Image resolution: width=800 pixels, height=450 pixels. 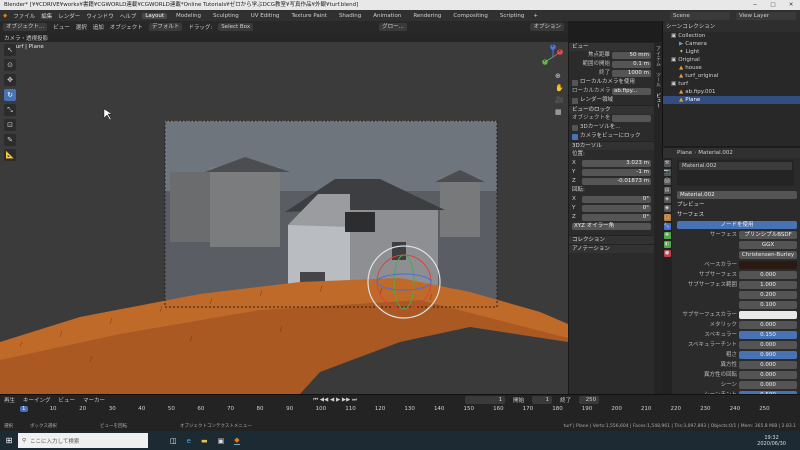 I want to click on outliner-row: ✦ Light, so click(x=731, y=52).